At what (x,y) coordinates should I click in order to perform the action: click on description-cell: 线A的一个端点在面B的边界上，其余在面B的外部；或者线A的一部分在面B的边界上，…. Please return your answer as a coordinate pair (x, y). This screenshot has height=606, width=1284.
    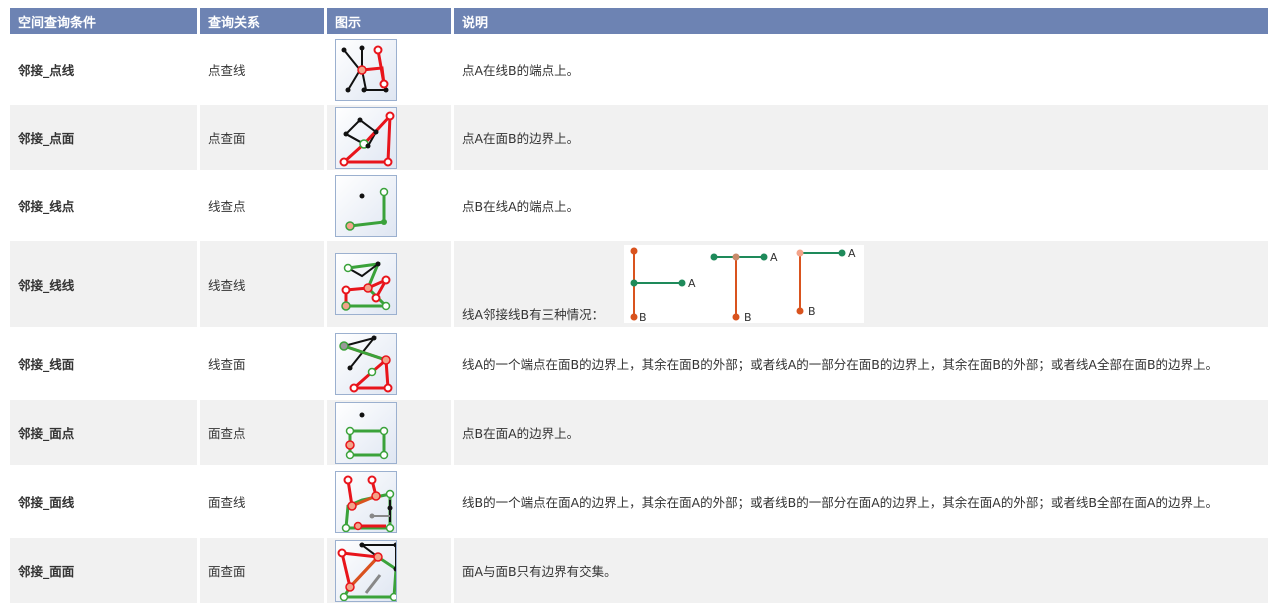
    Looking at the image, I should click on (840, 364).